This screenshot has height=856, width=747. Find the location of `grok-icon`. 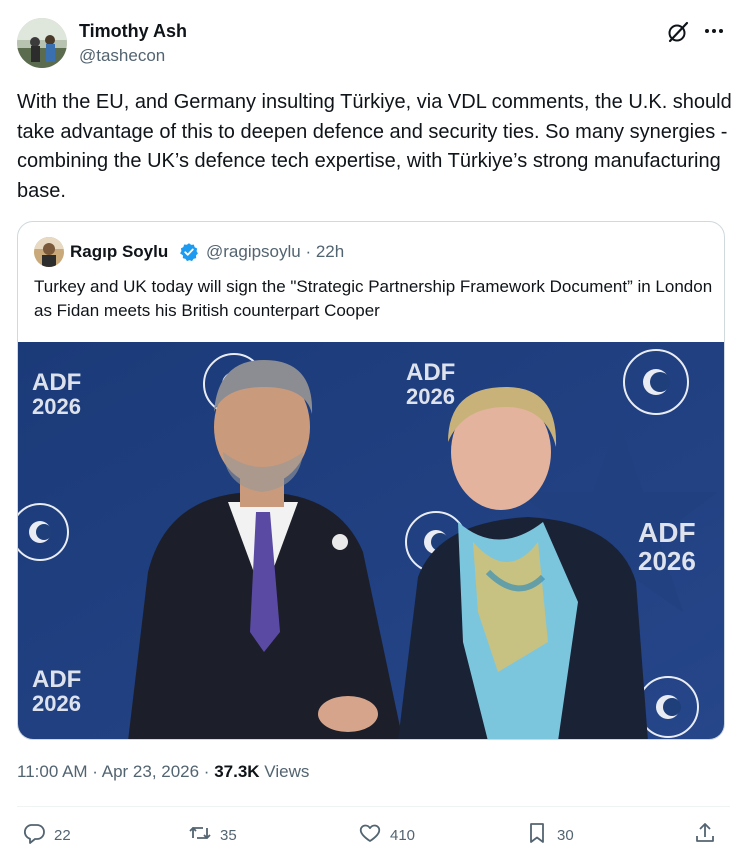

grok-icon is located at coordinates (678, 32).